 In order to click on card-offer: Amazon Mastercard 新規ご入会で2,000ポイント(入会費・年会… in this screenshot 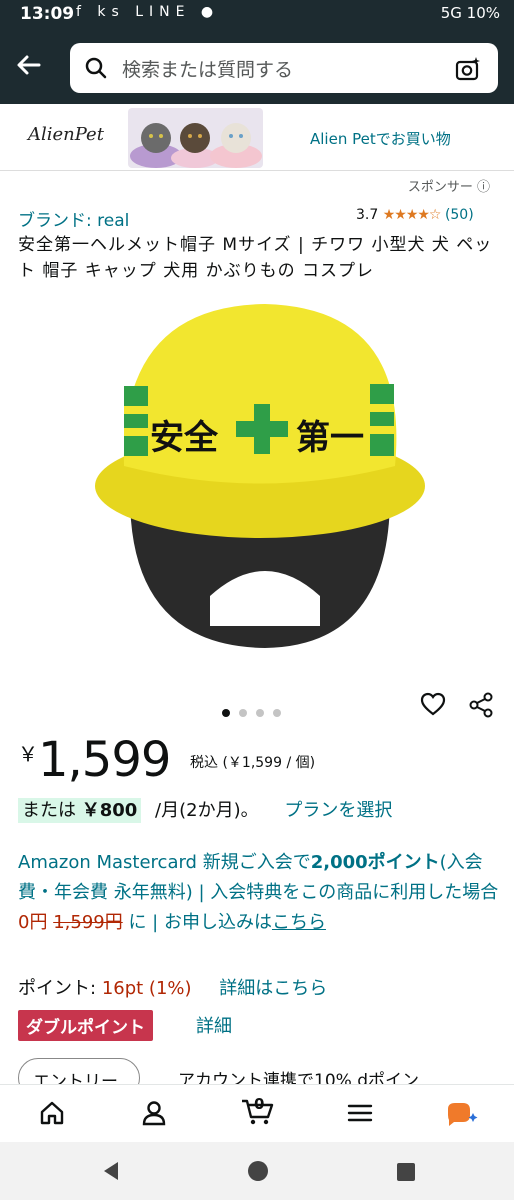, I will do `click(261, 893)`.